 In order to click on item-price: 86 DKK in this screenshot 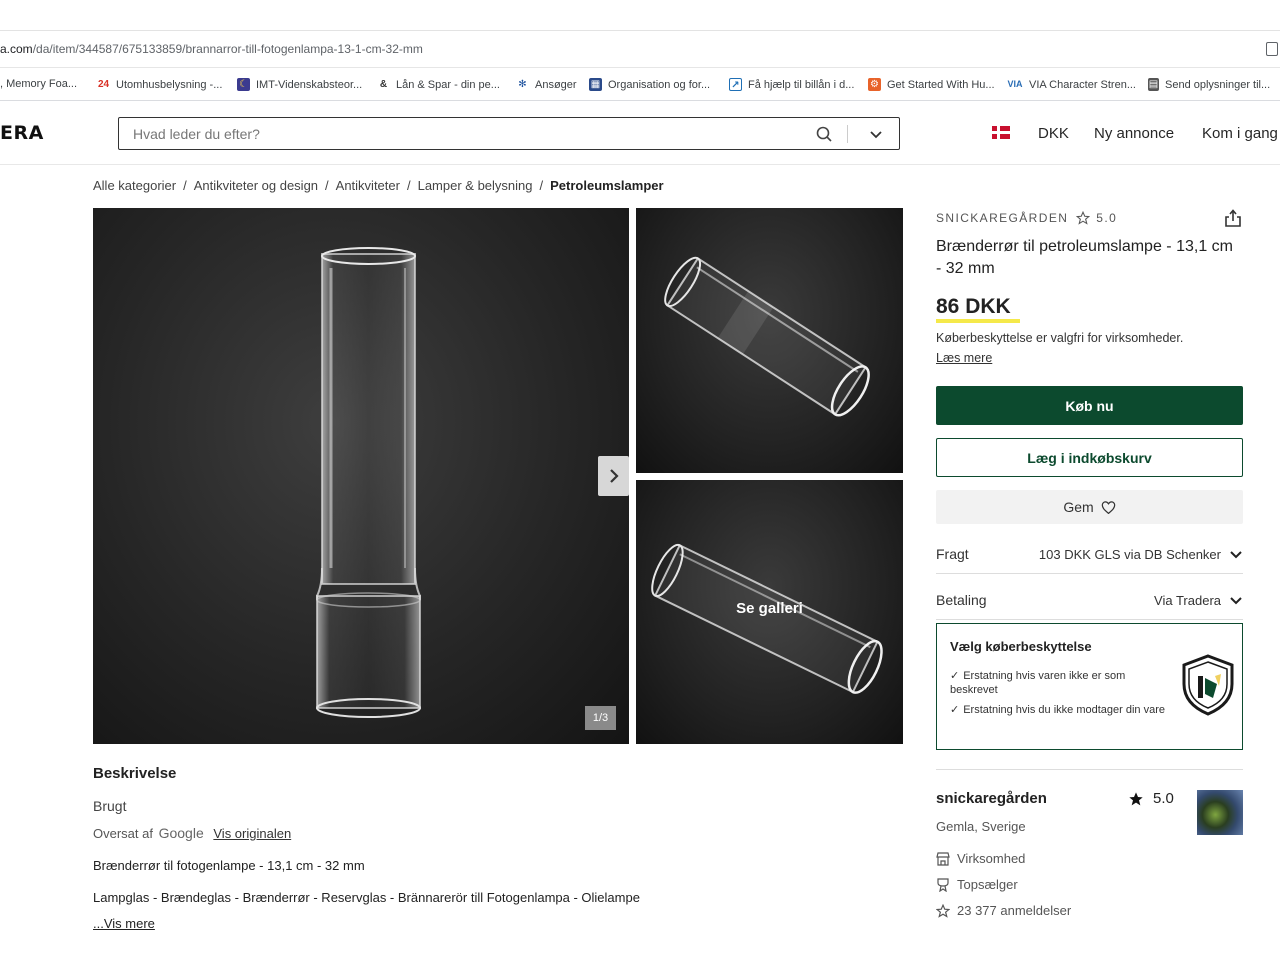, I will do `click(973, 306)`.